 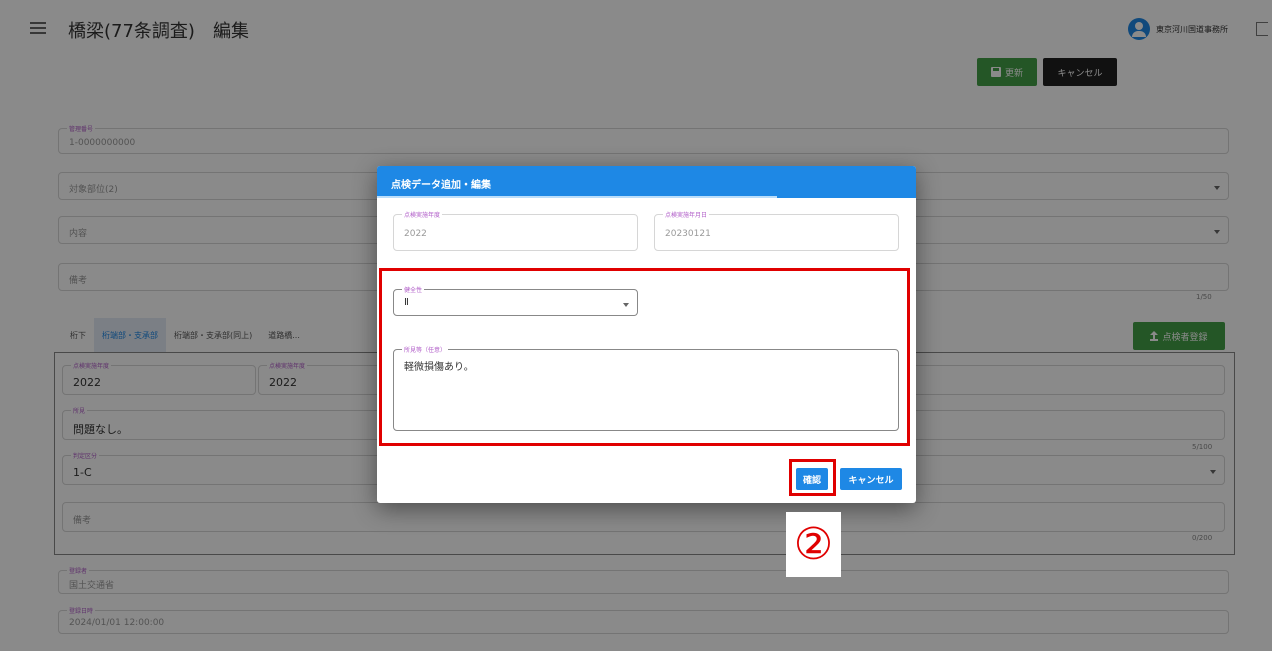 What do you see at coordinates (644, 357) in the screenshot?
I see `highlight-input-area` at bounding box center [644, 357].